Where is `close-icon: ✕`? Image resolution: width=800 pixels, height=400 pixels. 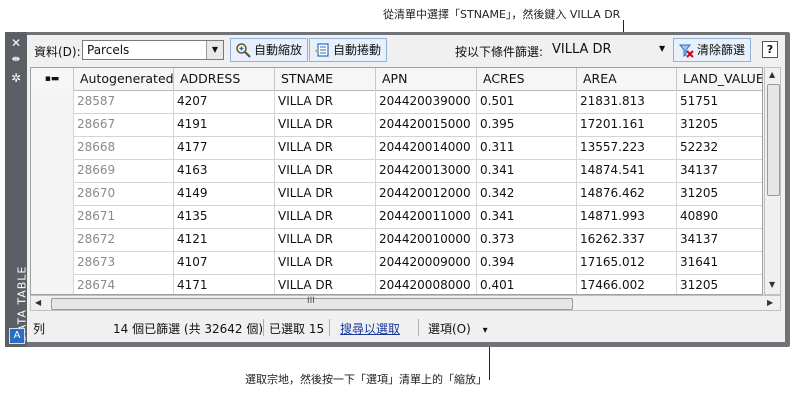 close-icon: ✕ is located at coordinates (16, 43).